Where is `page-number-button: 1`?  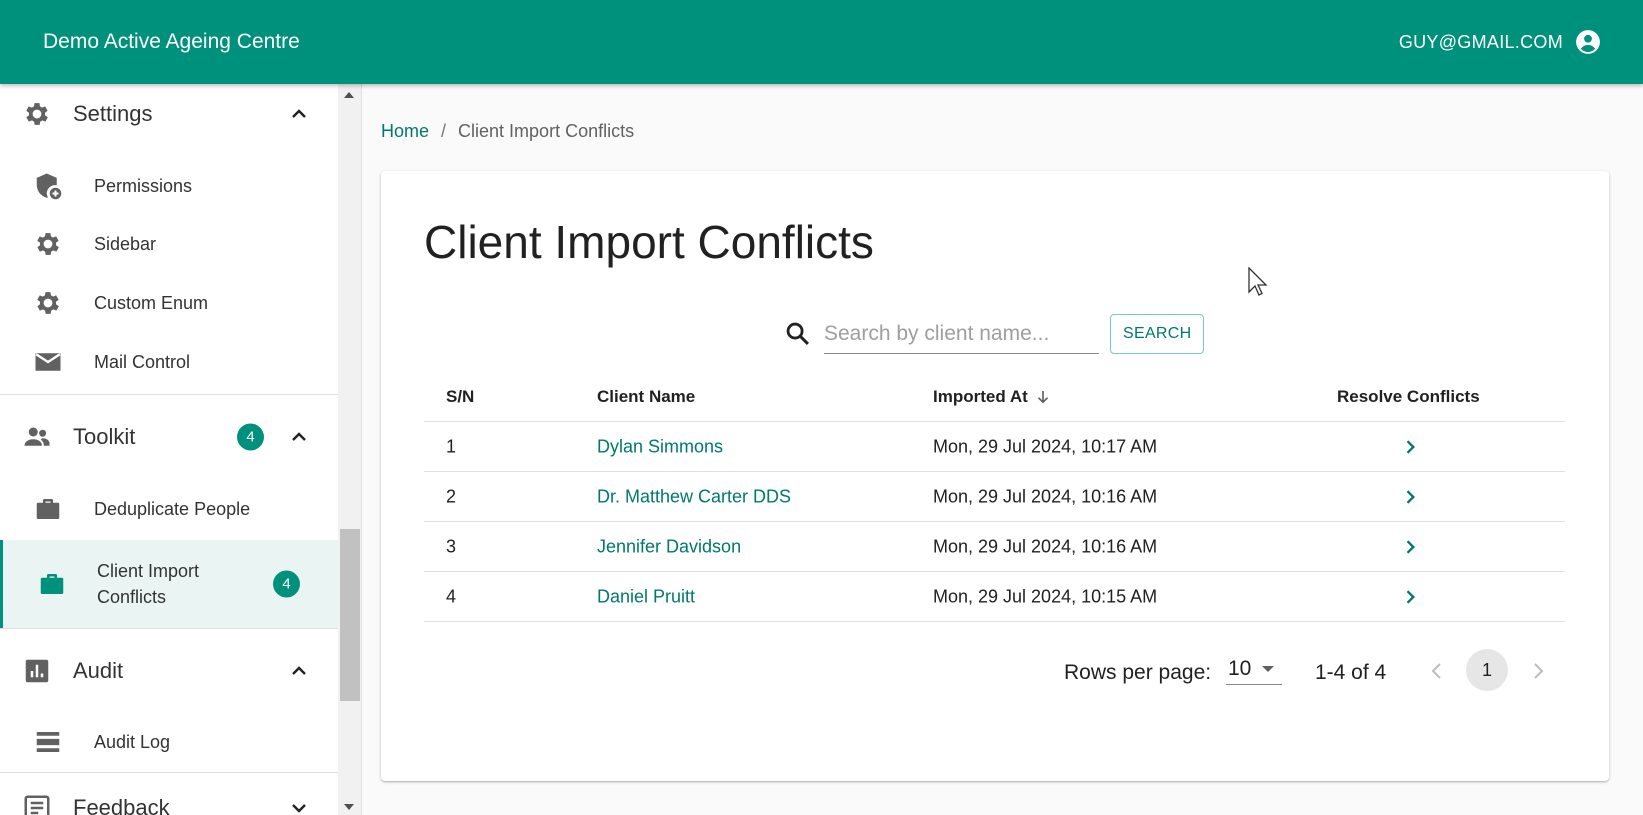 page-number-button: 1 is located at coordinates (1487, 670).